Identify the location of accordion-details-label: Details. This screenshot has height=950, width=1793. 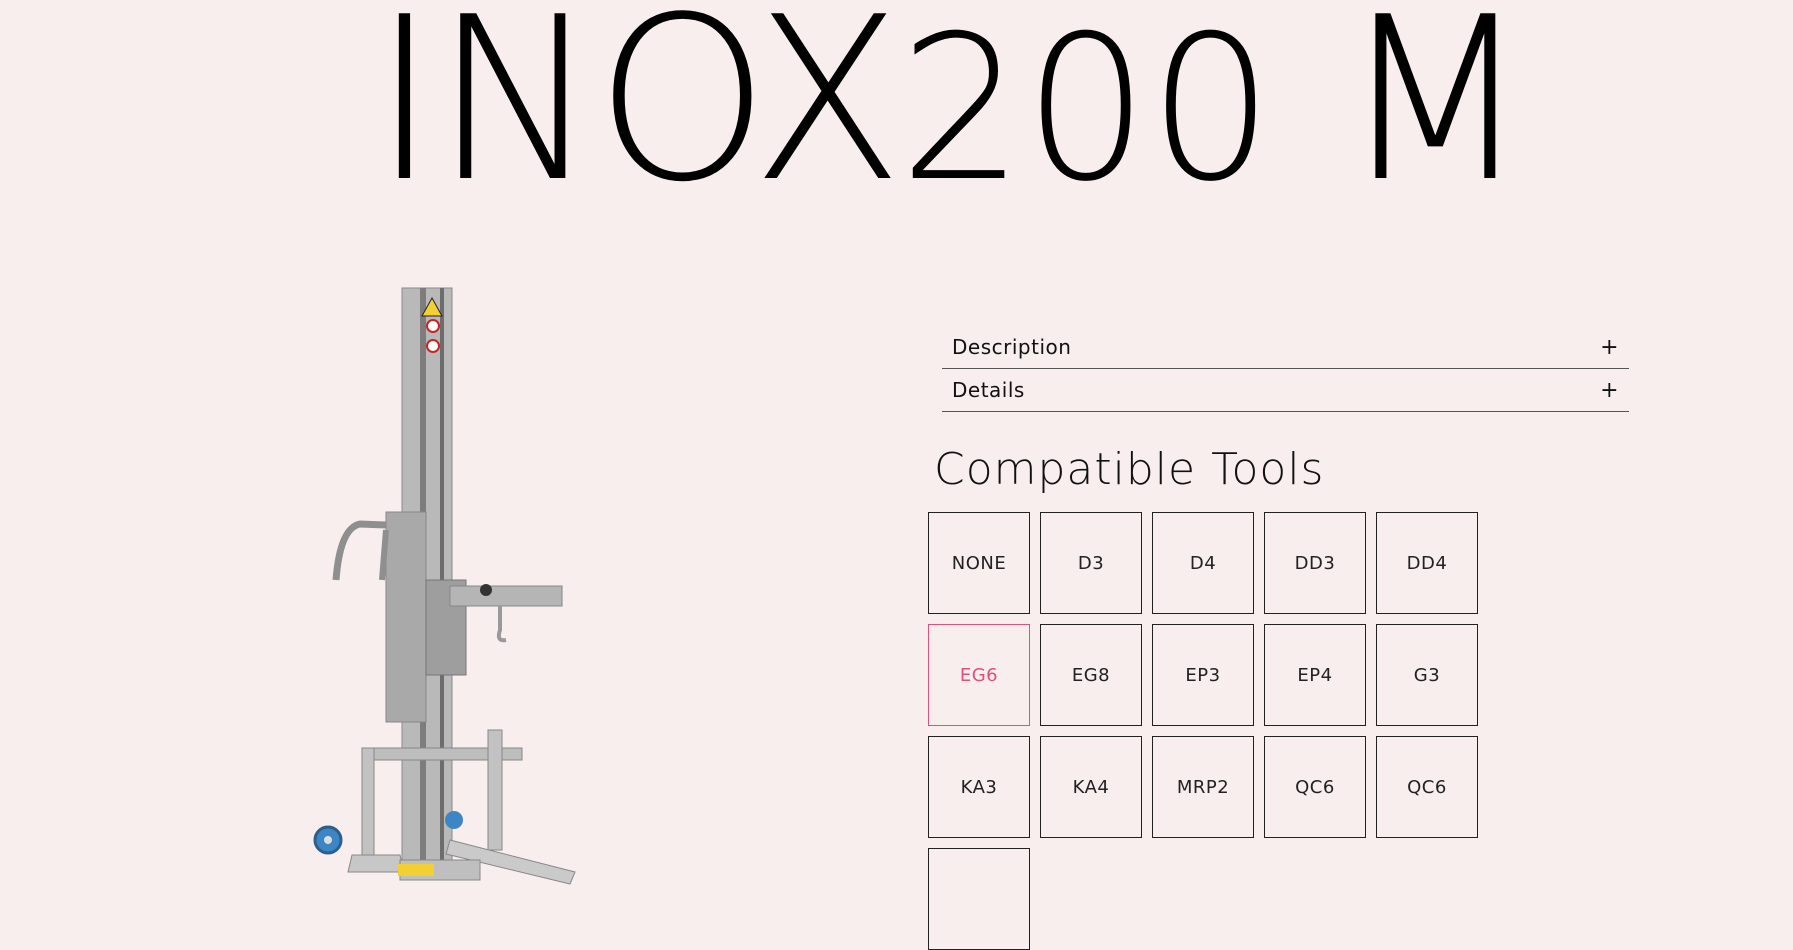
(988, 390).